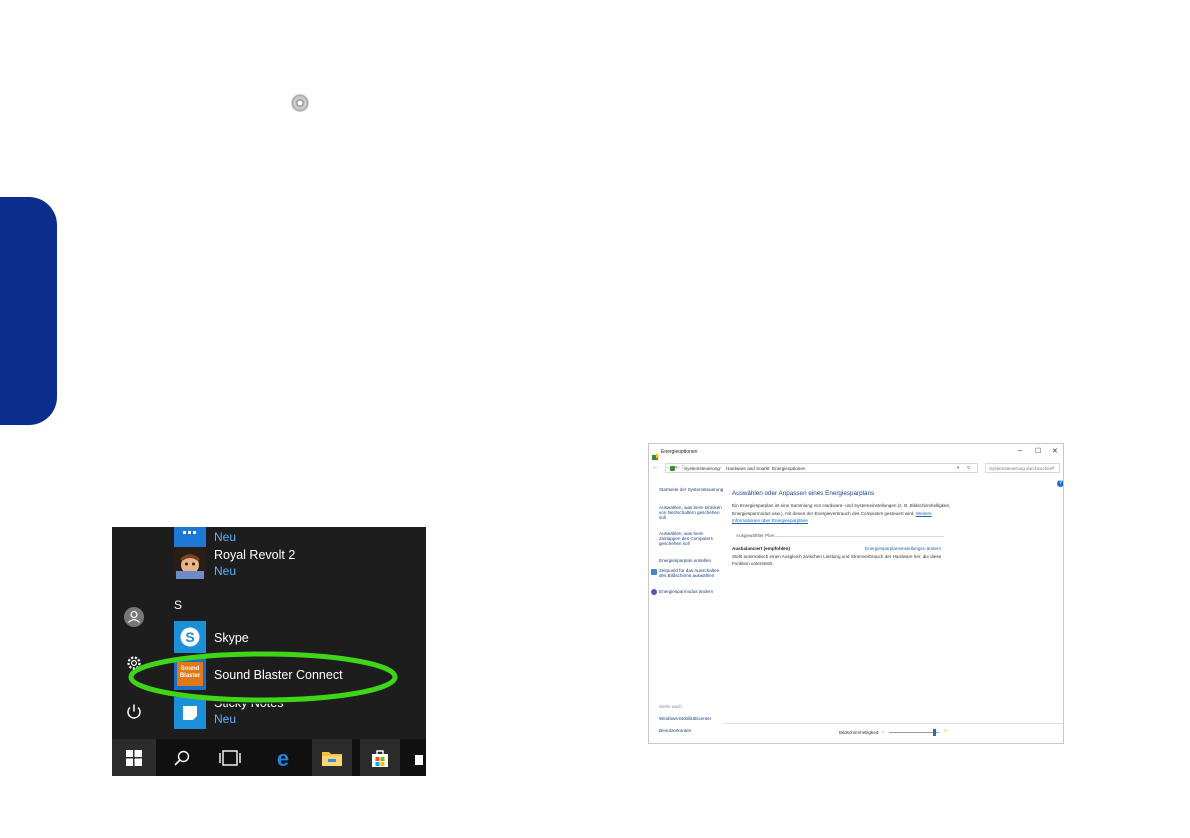 This screenshot has height=838, width=1190. What do you see at coordinates (1060, 483) in the screenshot?
I see `help-icon: ?` at bounding box center [1060, 483].